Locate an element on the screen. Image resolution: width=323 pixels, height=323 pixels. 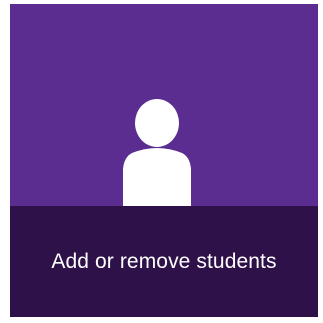
tile-label: Add or remove students is located at coordinates (164, 261).